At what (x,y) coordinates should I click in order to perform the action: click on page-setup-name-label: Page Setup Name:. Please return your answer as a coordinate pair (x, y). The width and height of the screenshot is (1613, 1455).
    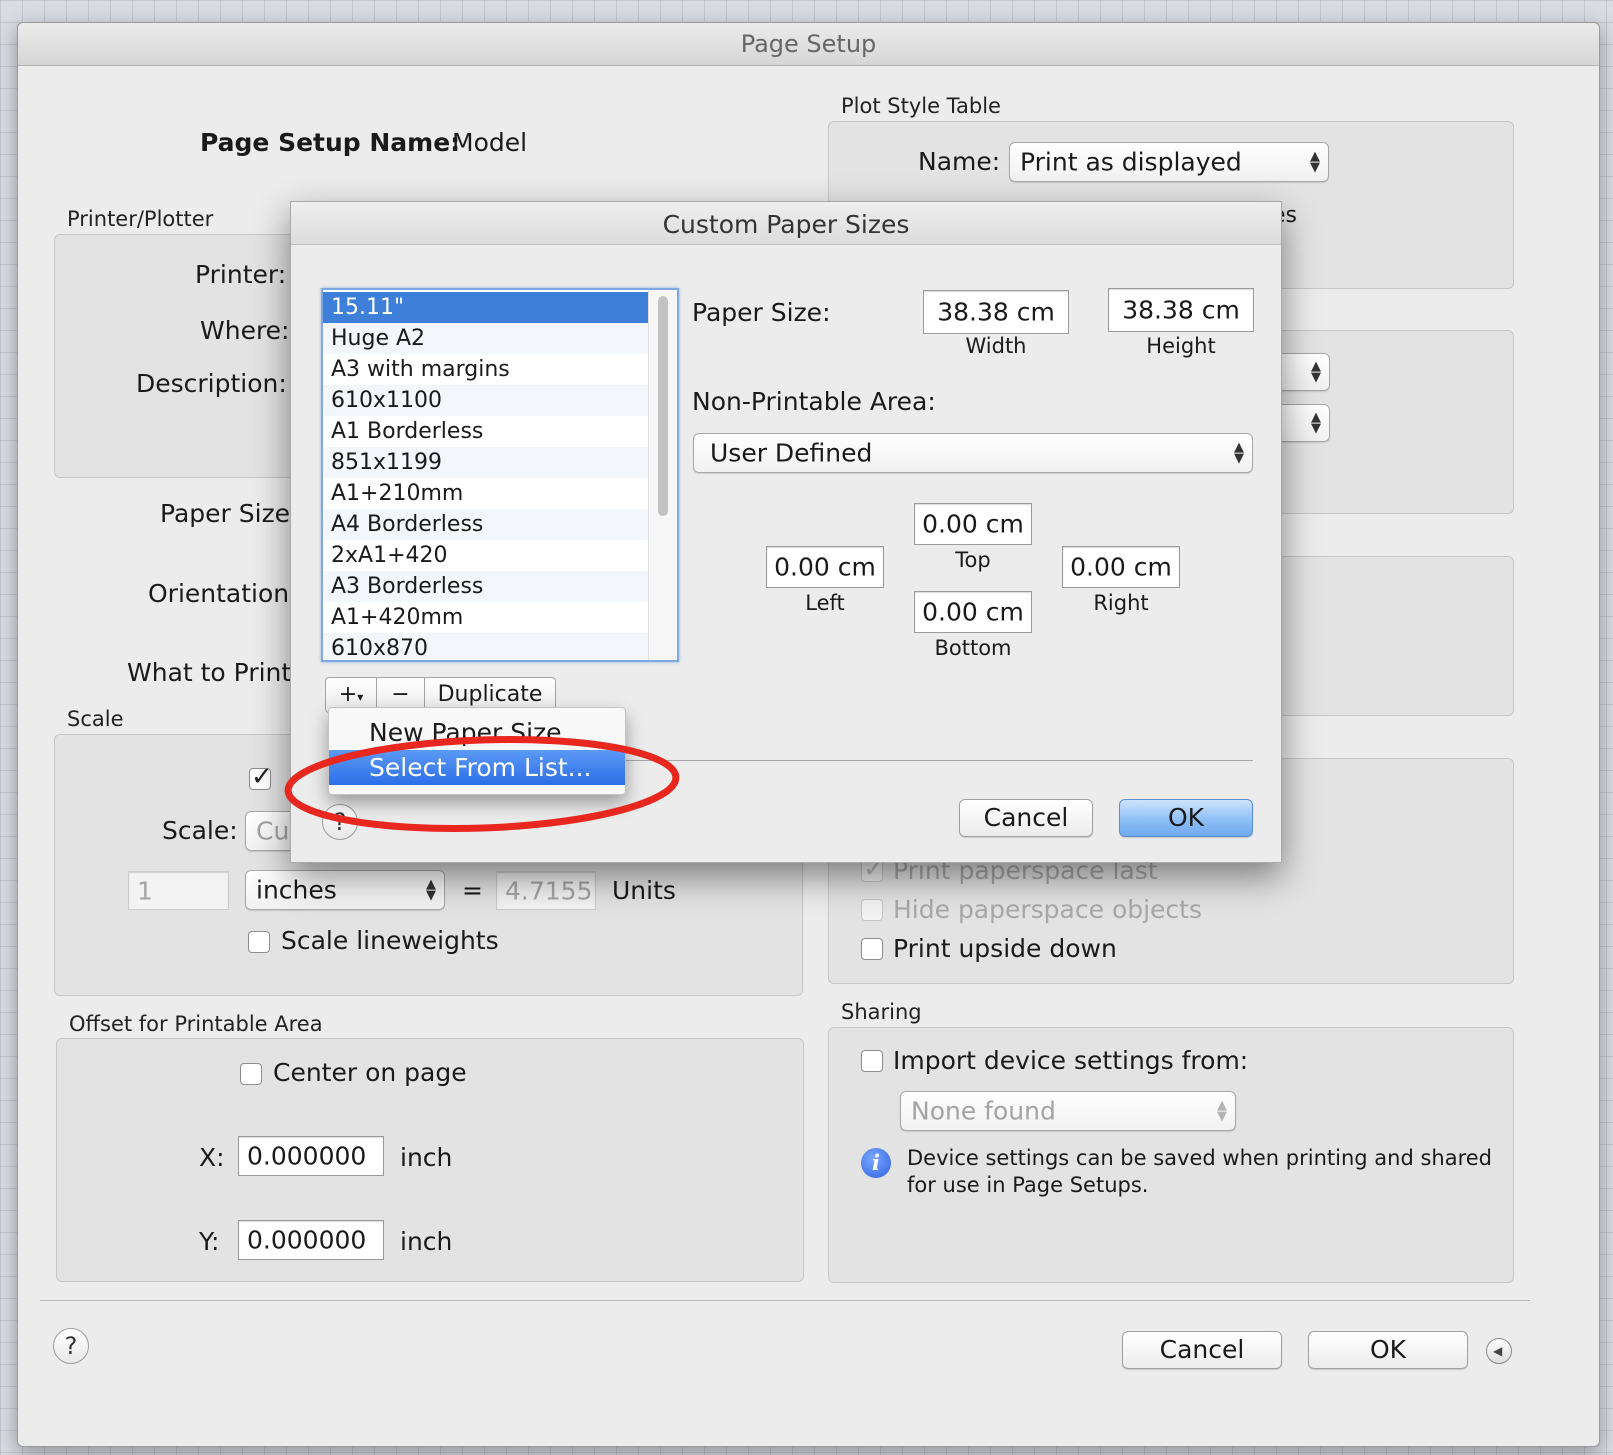
    Looking at the image, I should click on (330, 142).